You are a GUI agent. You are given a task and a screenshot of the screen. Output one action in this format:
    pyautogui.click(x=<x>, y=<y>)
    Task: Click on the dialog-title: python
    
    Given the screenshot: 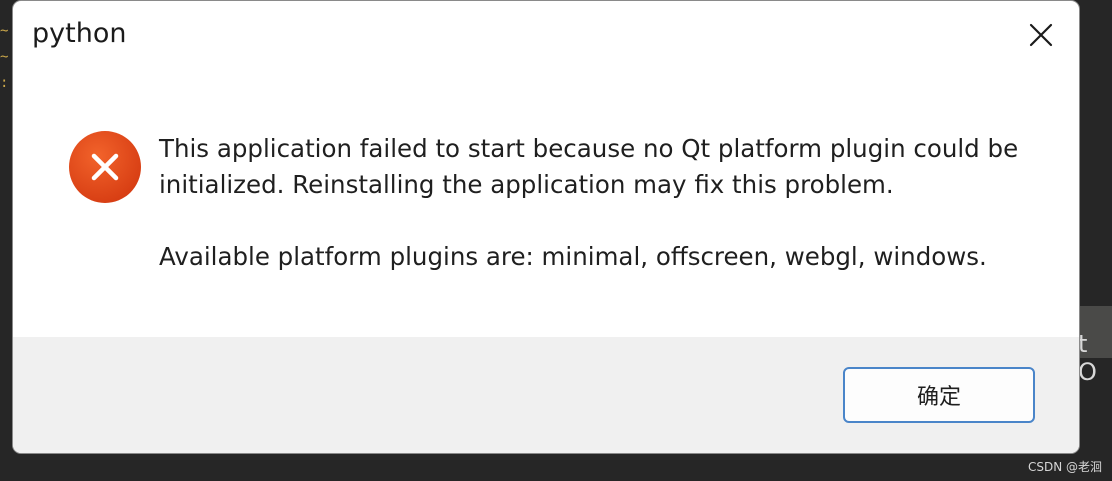 What is the action you would take?
    pyautogui.click(x=79, y=33)
    